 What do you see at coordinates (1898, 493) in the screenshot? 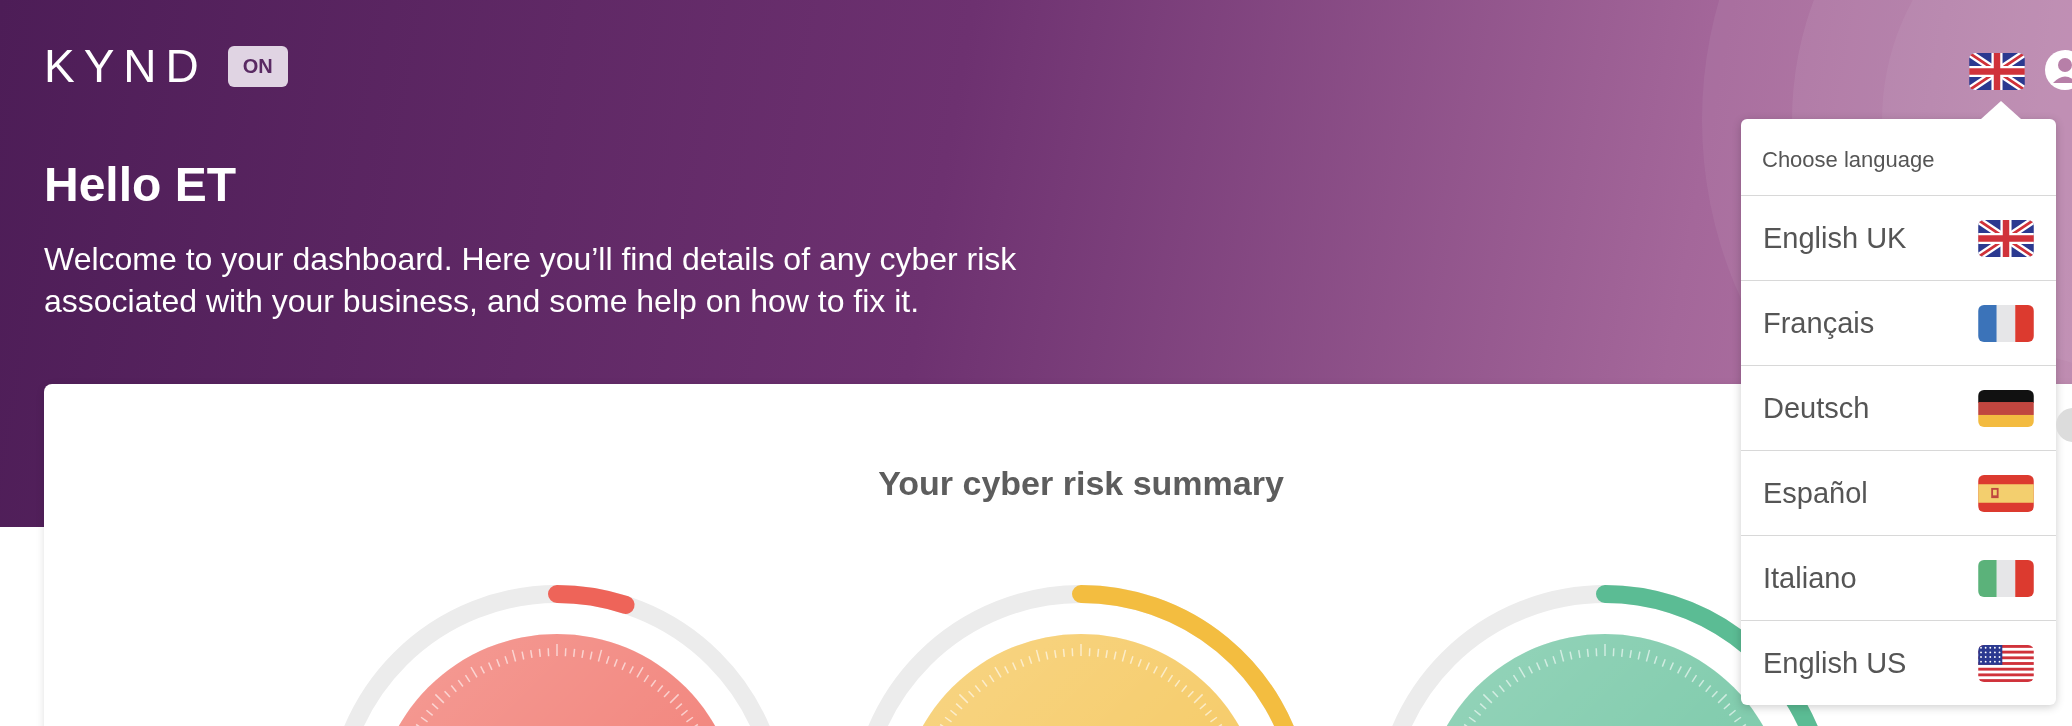
I see `language-option: Español` at bounding box center [1898, 493].